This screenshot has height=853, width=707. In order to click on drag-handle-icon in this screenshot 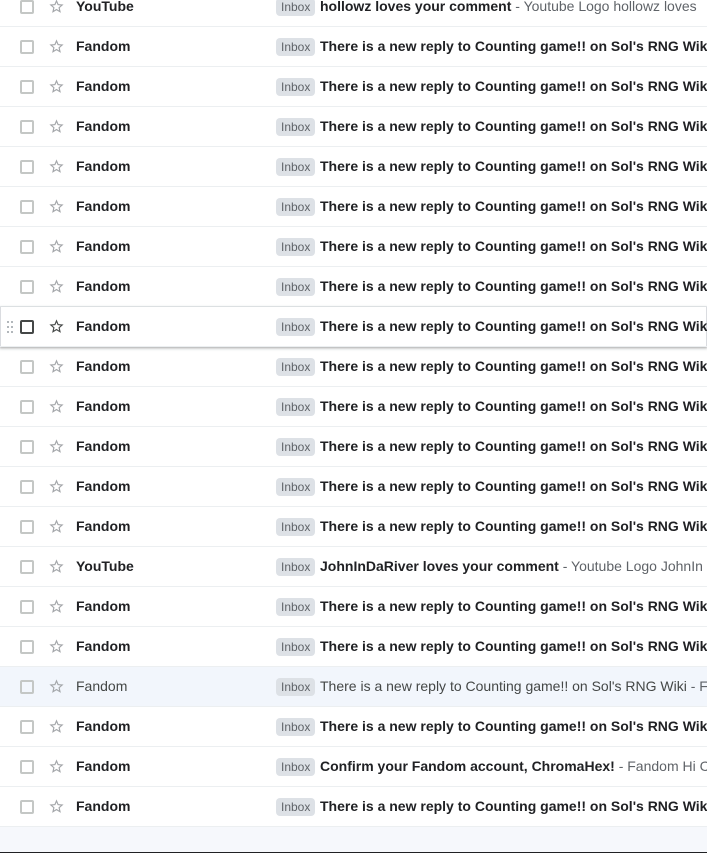, I will do `click(11, 327)`.